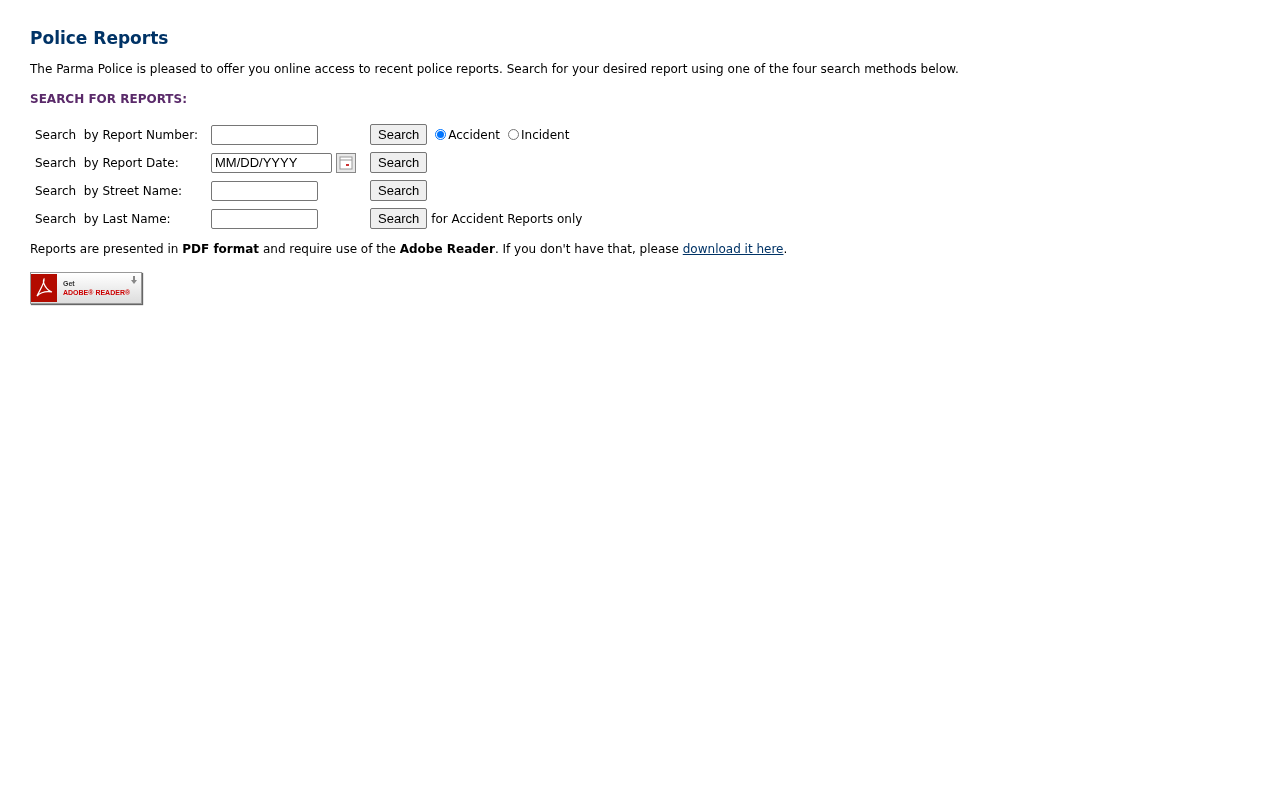 Image resolution: width=1280 pixels, height=800 pixels. I want to click on field-label: Search by Report Number:, so click(117, 134).